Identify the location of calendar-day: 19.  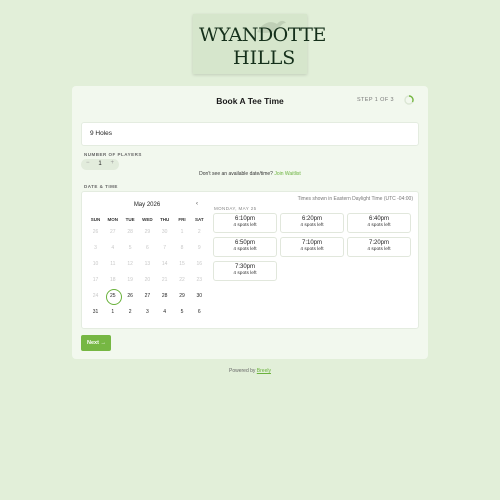
(130, 280).